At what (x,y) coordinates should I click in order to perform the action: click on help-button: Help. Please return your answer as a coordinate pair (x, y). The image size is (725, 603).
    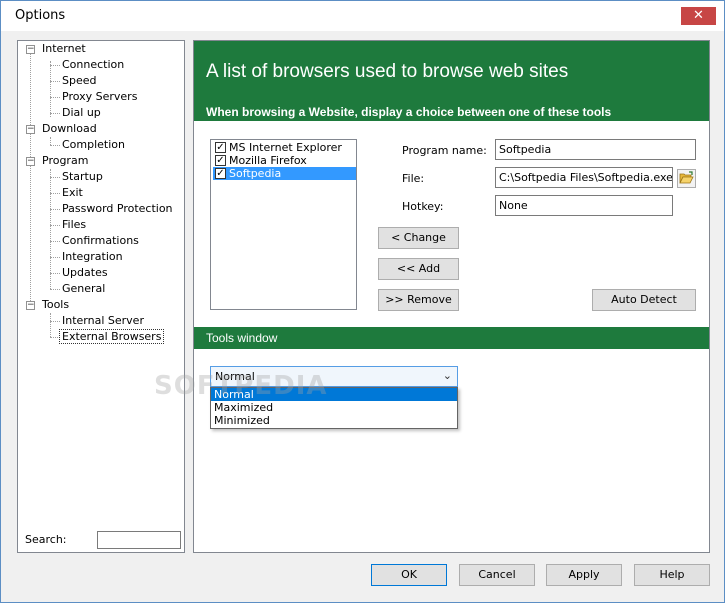
    Looking at the image, I should click on (672, 575).